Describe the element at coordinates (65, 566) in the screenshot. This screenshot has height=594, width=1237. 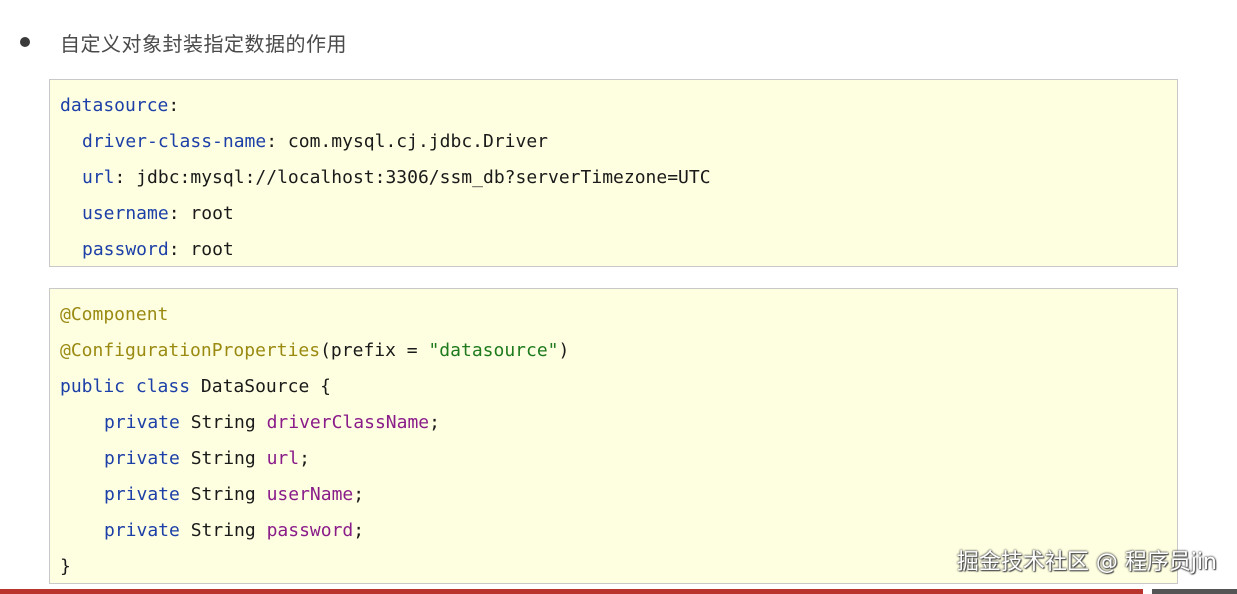
I see `closing-brace: }` at that location.